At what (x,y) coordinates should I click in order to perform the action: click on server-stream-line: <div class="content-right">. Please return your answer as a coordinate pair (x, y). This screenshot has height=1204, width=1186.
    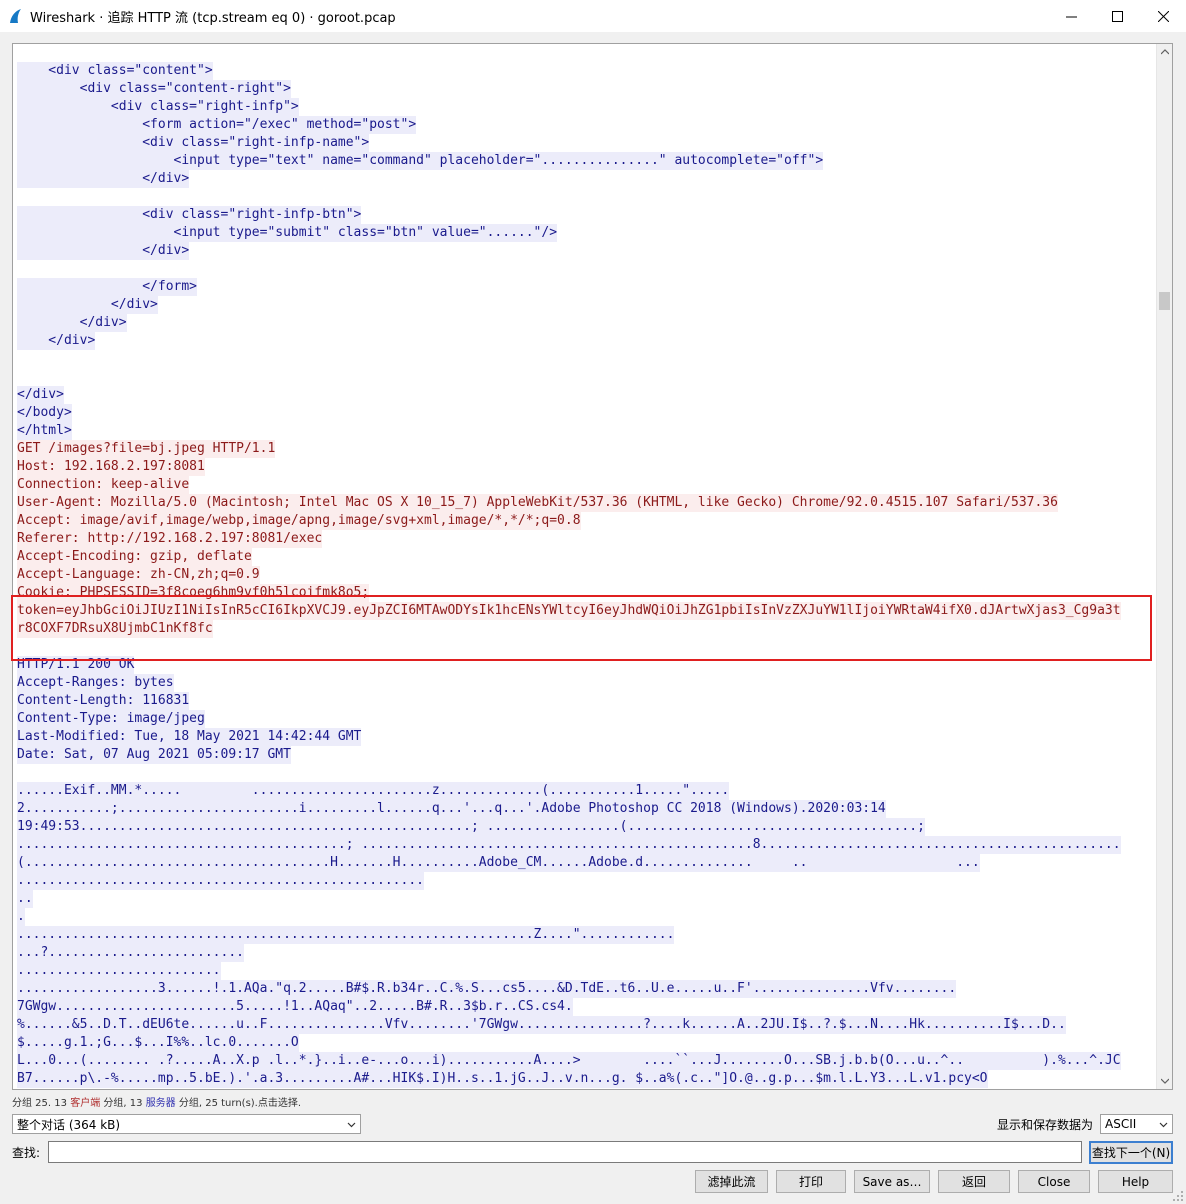
    Looking at the image, I should click on (585, 89).